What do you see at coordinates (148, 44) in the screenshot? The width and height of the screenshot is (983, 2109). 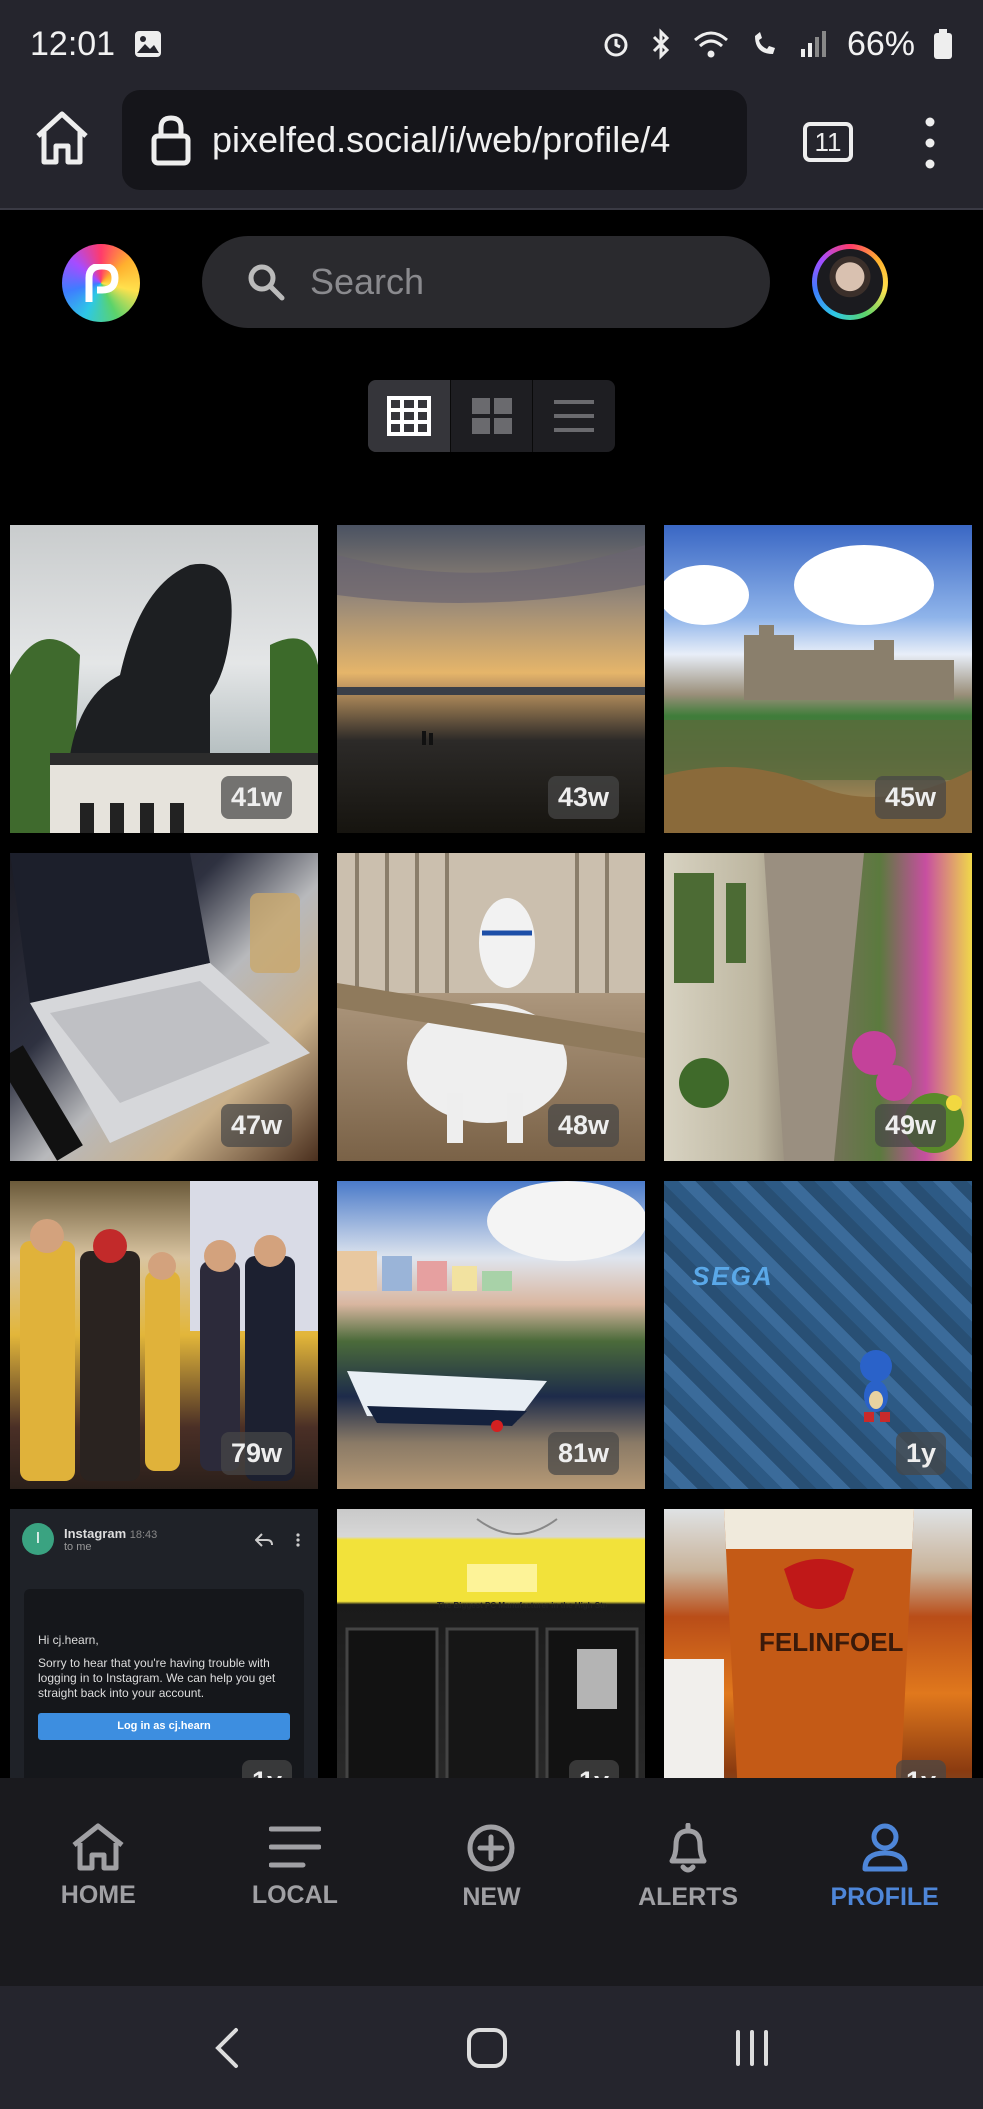 I see `gallery-icon` at bounding box center [148, 44].